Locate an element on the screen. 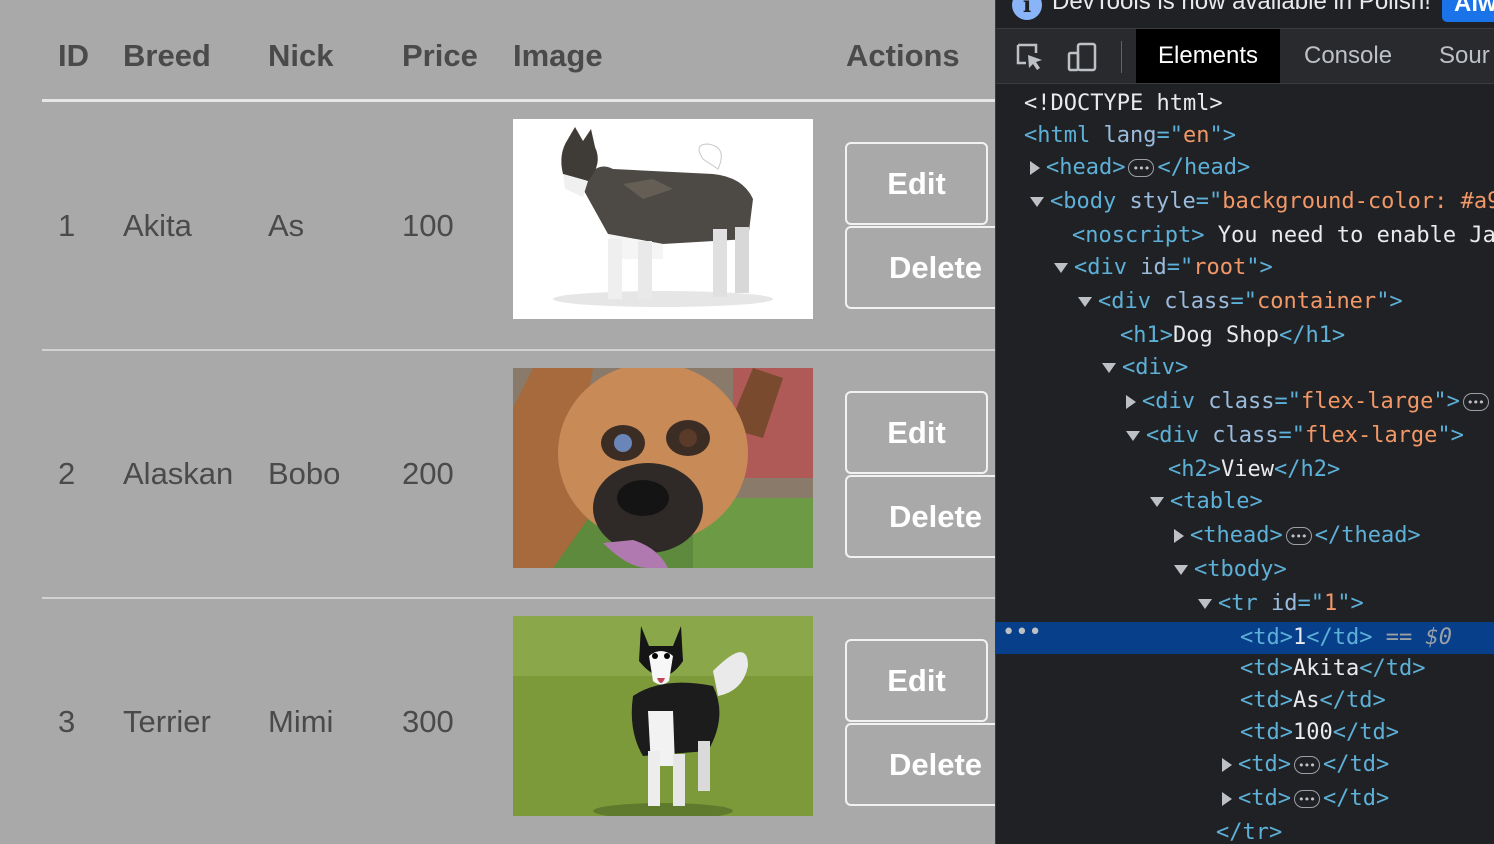 Image resolution: width=1494 pixels, height=844 pixels. cell-id: 3 is located at coordinates (67, 721).